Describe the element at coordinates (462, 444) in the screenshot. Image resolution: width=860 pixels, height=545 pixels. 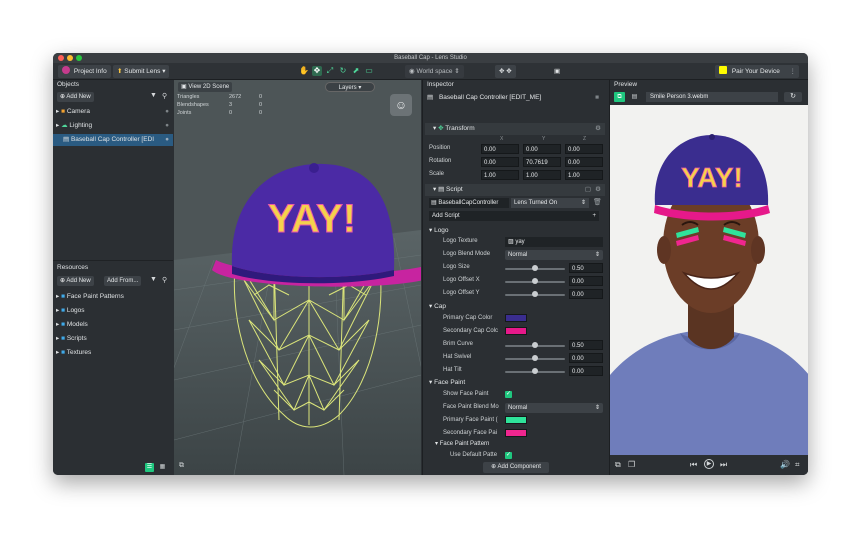
I see `face-paint-pattern-group-label: ▾ Face Paint Pattern` at that location.